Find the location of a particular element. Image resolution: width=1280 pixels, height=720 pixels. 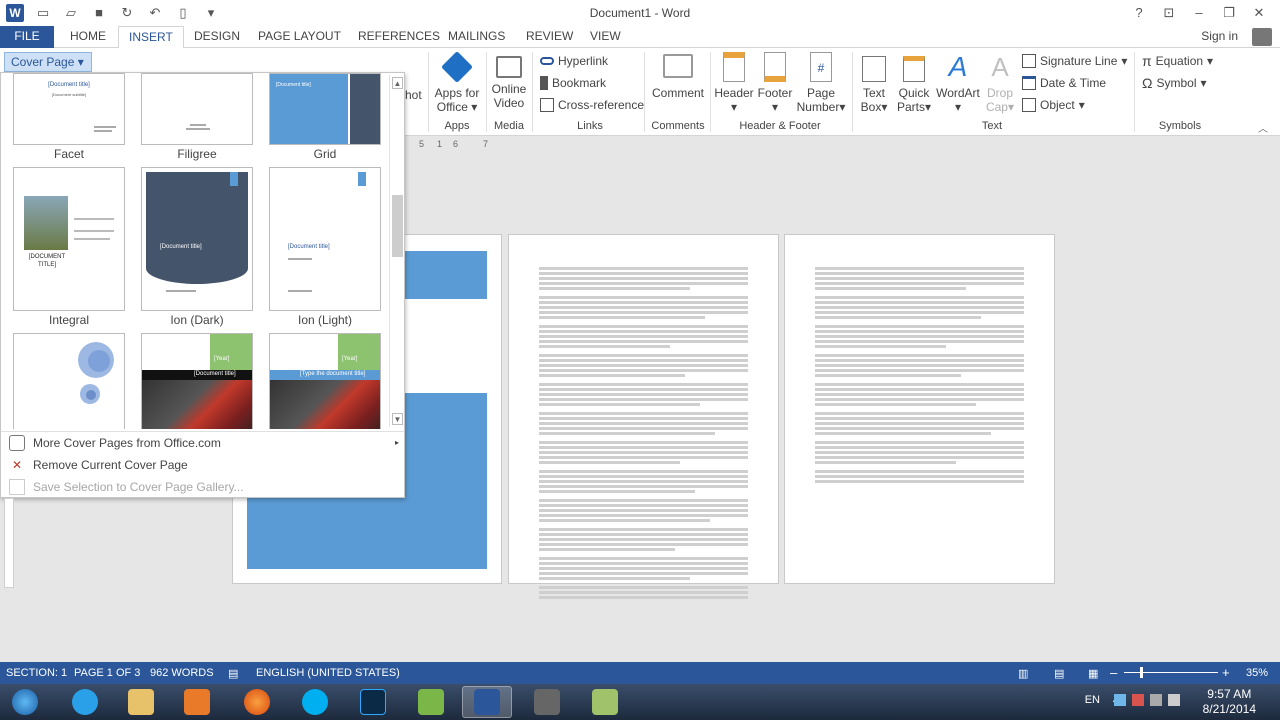

thumb-subtitle: [Document subtitle] is located at coordinates (69, 94).